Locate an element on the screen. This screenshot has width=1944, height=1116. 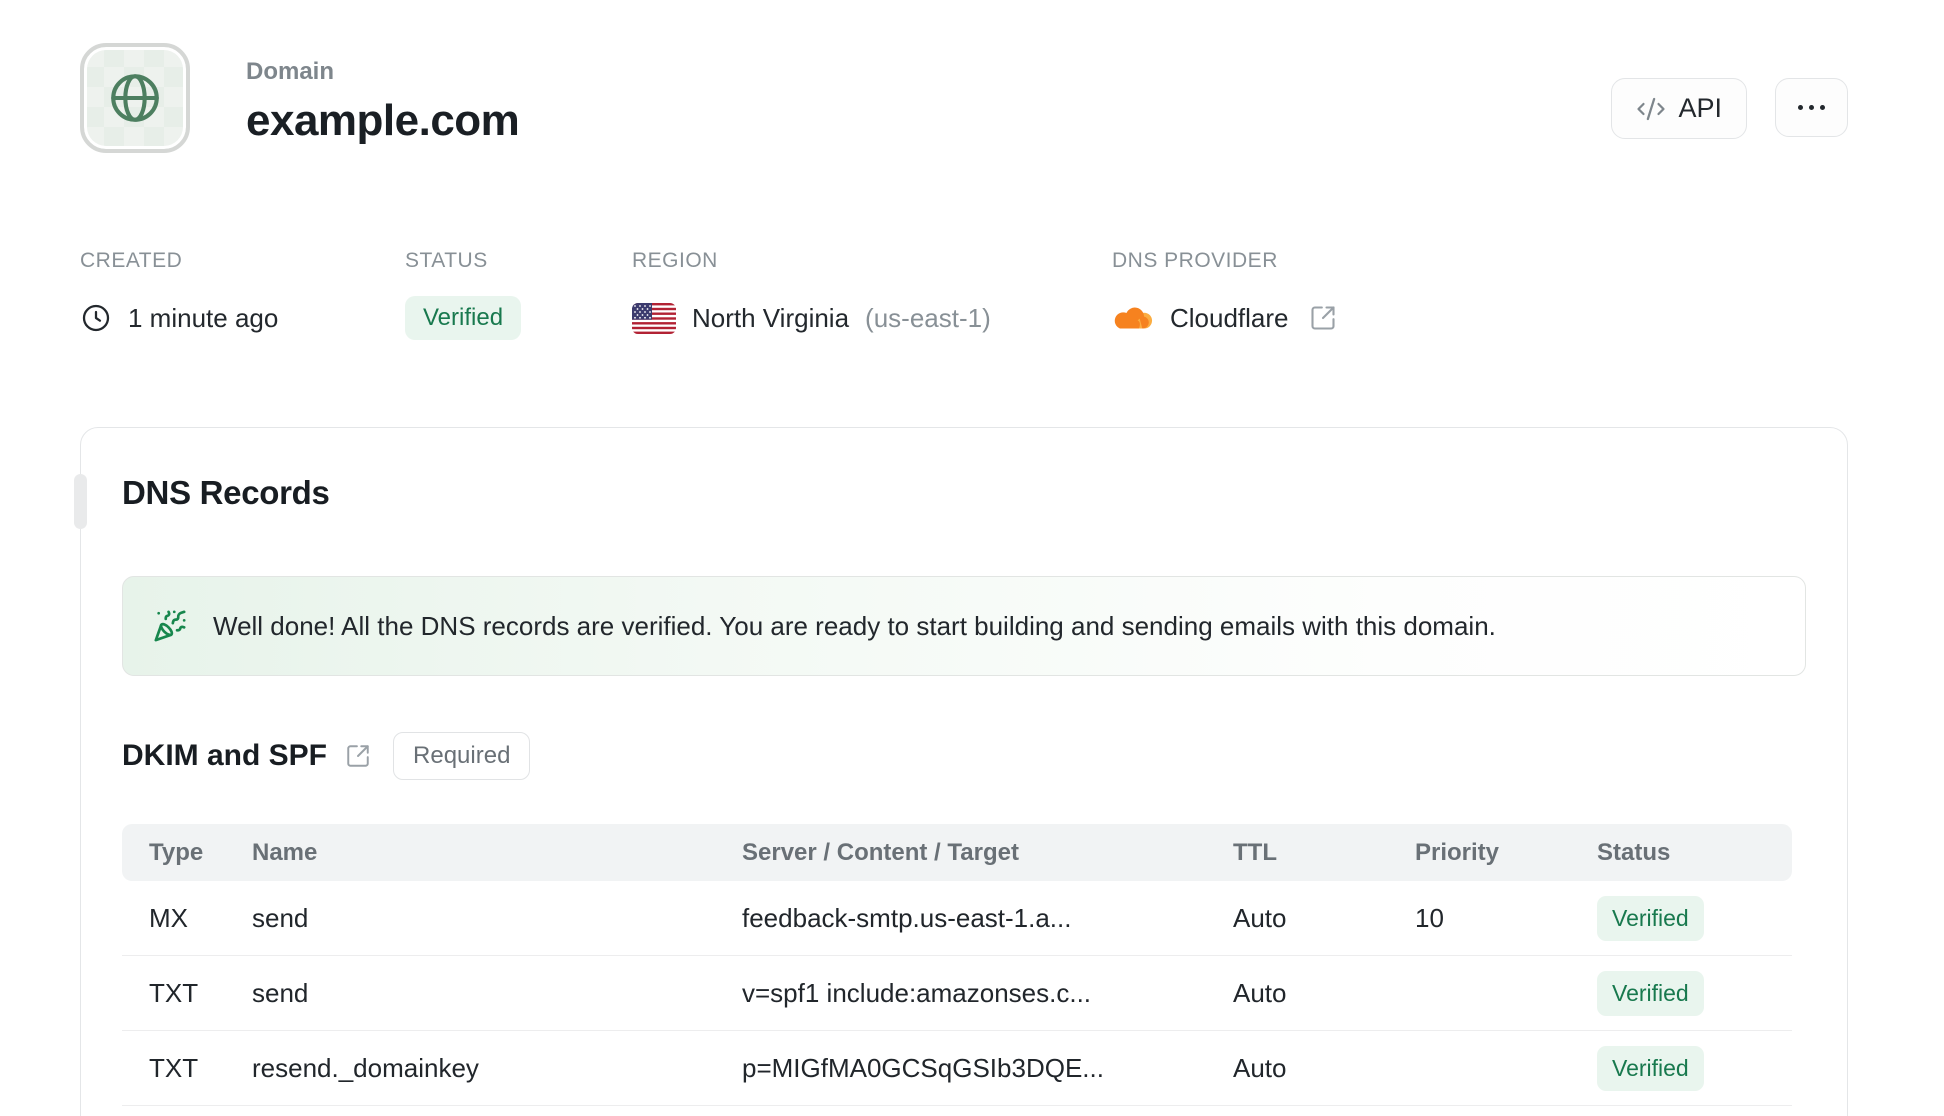
header-actions: API is located at coordinates (1729, 91).